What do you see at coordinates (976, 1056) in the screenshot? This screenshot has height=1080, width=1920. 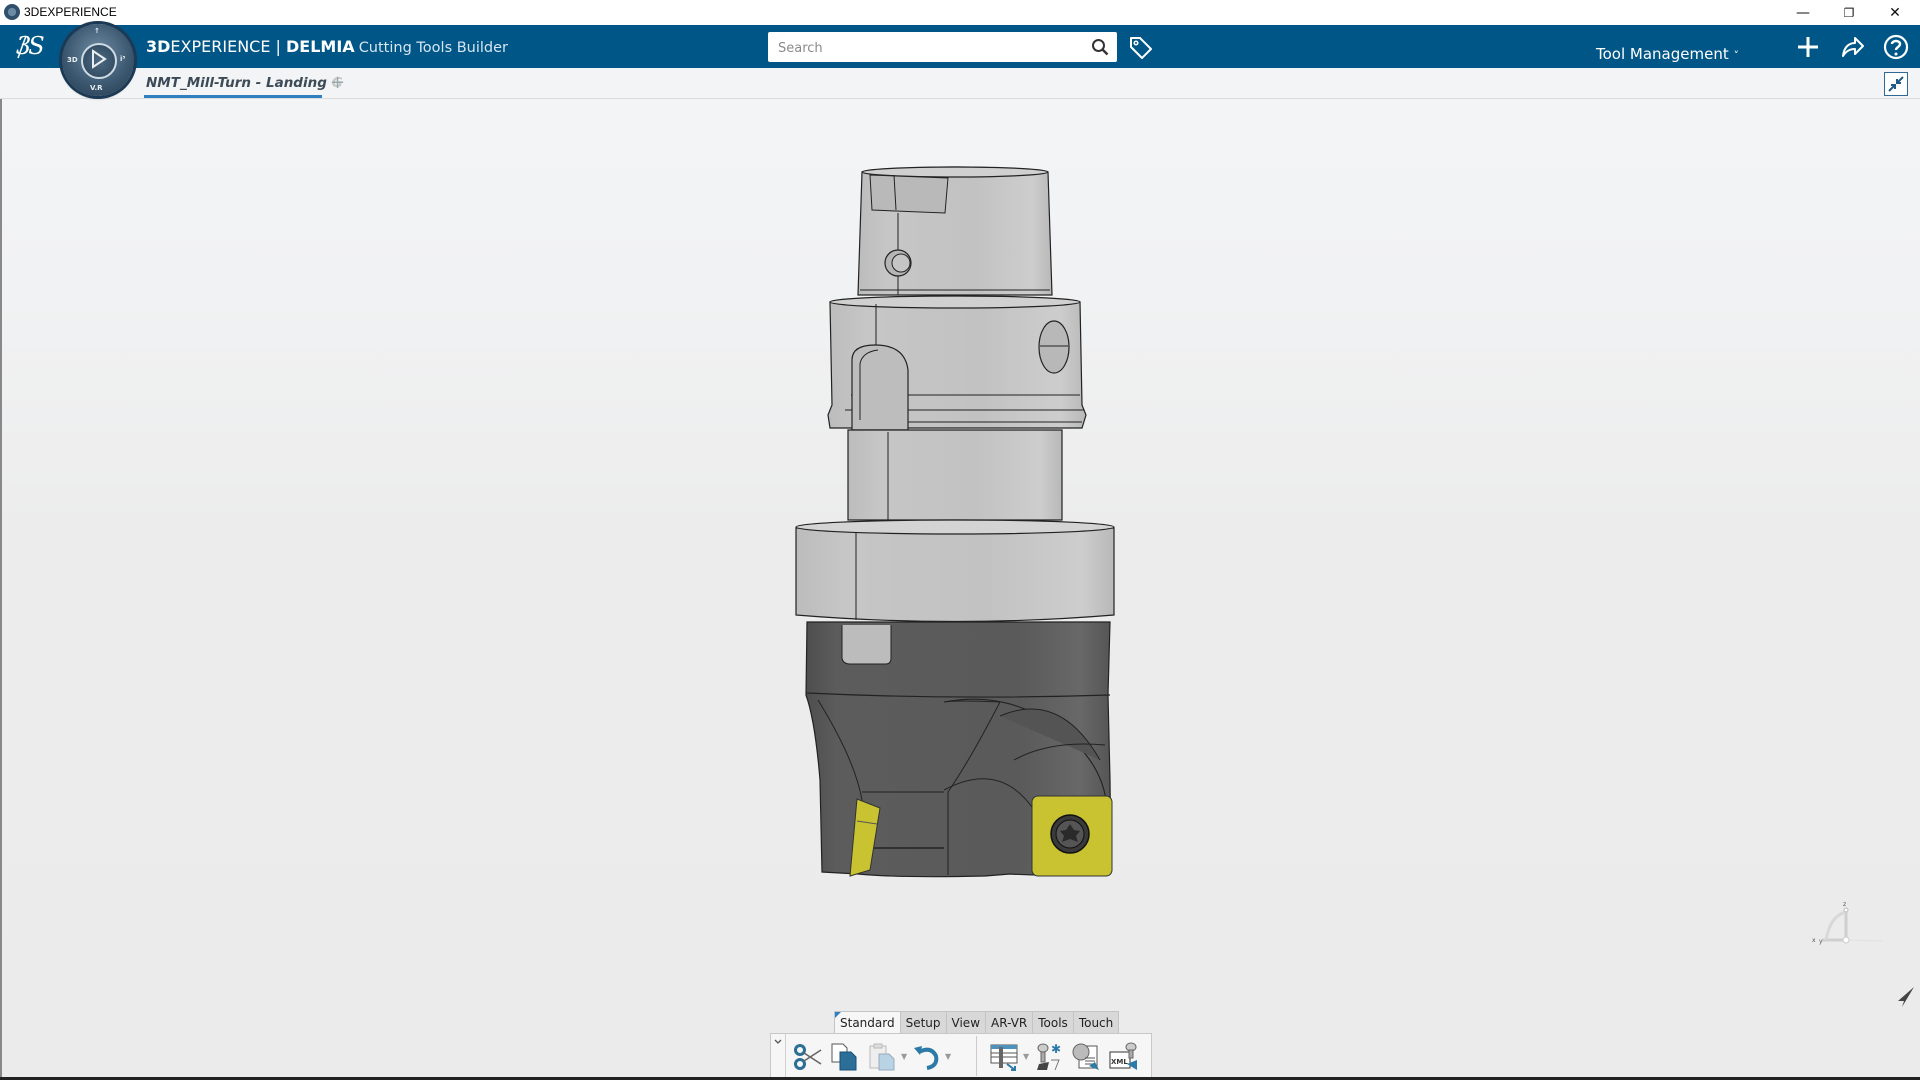 I see `toolbar-separator` at bounding box center [976, 1056].